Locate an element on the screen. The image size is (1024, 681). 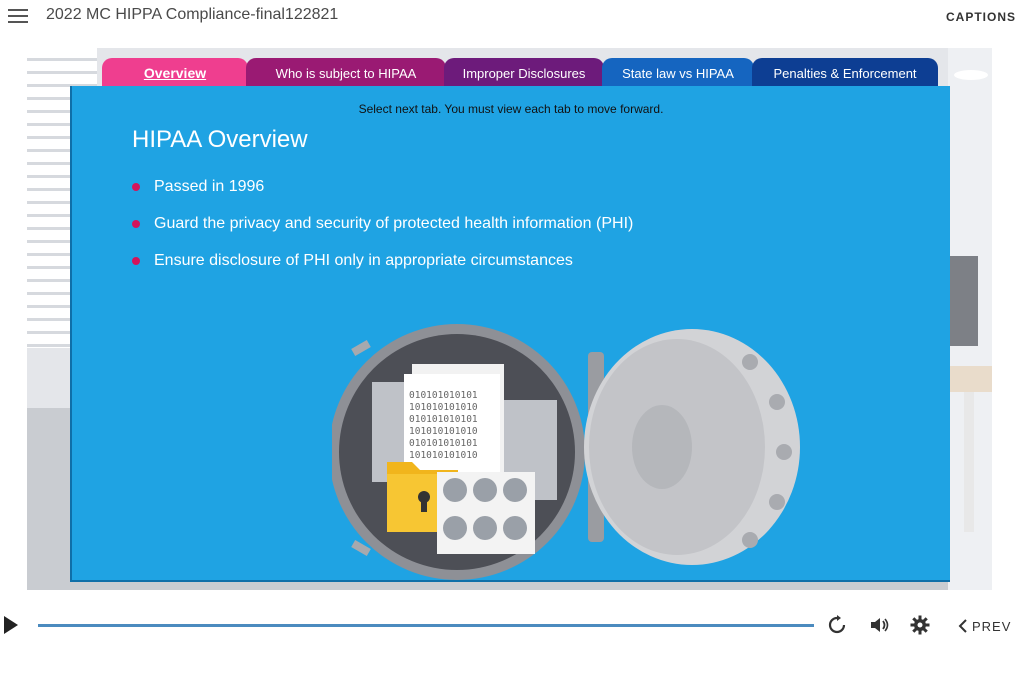
player-controls: PREV is located at coordinates (512, 626).